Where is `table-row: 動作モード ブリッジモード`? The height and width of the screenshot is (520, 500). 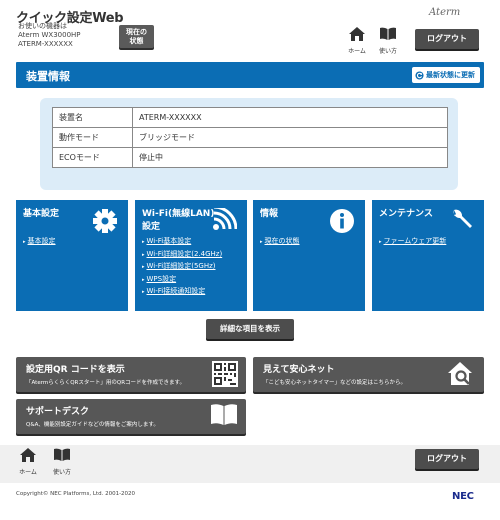 table-row: 動作モード ブリッジモード is located at coordinates (250, 137).